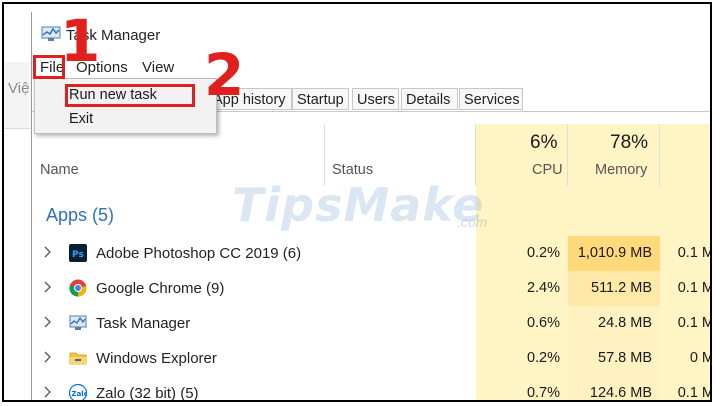 Image resolution: width=716 pixels, height=406 pixels. What do you see at coordinates (80, 215) in the screenshot?
I see `apps-group-title: Apps (5)` at bounding box center [80, 215].